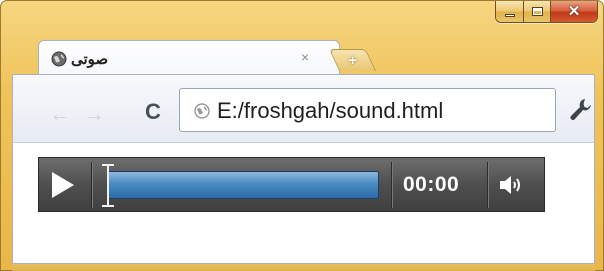 The width and height of the screenshot is (604, 271). What do you see at coordinates (189, 57) in the screenshot?
I see `tab-sound: صوتی ×` at bounding box center [189, 57].